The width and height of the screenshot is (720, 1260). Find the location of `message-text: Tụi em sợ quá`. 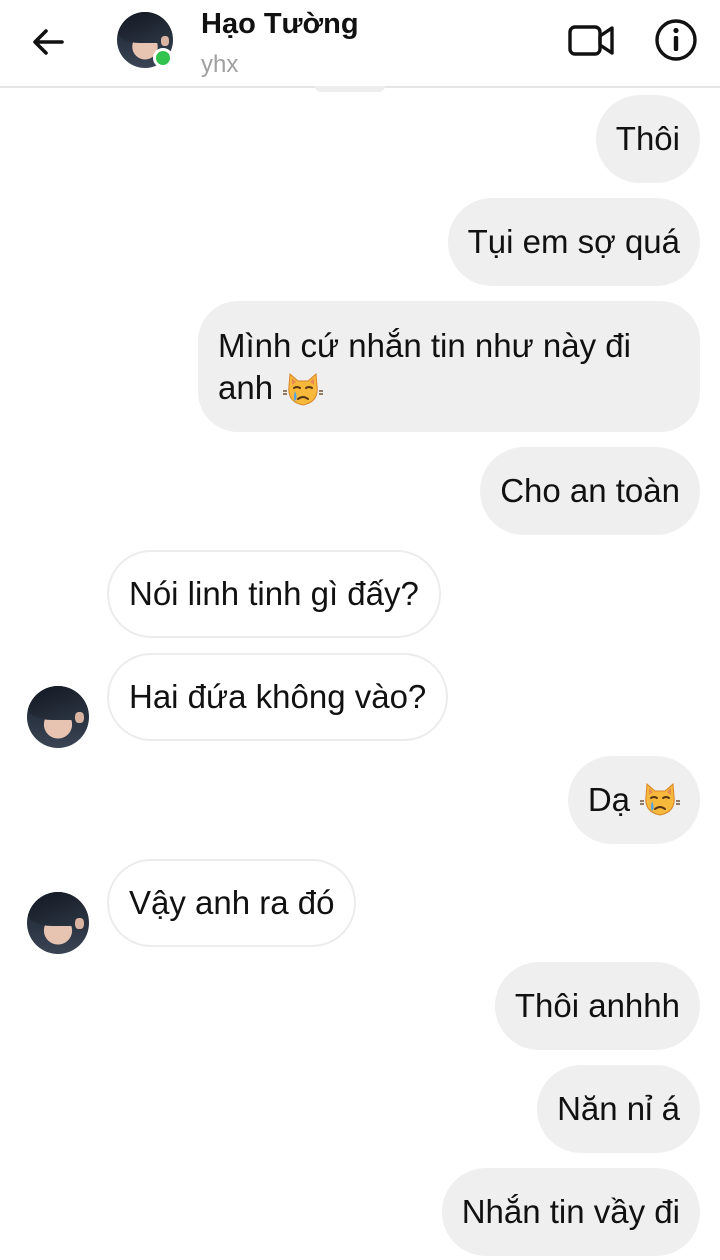

message-text: Tụi em sợ quá is located at coordinates (573, 241).